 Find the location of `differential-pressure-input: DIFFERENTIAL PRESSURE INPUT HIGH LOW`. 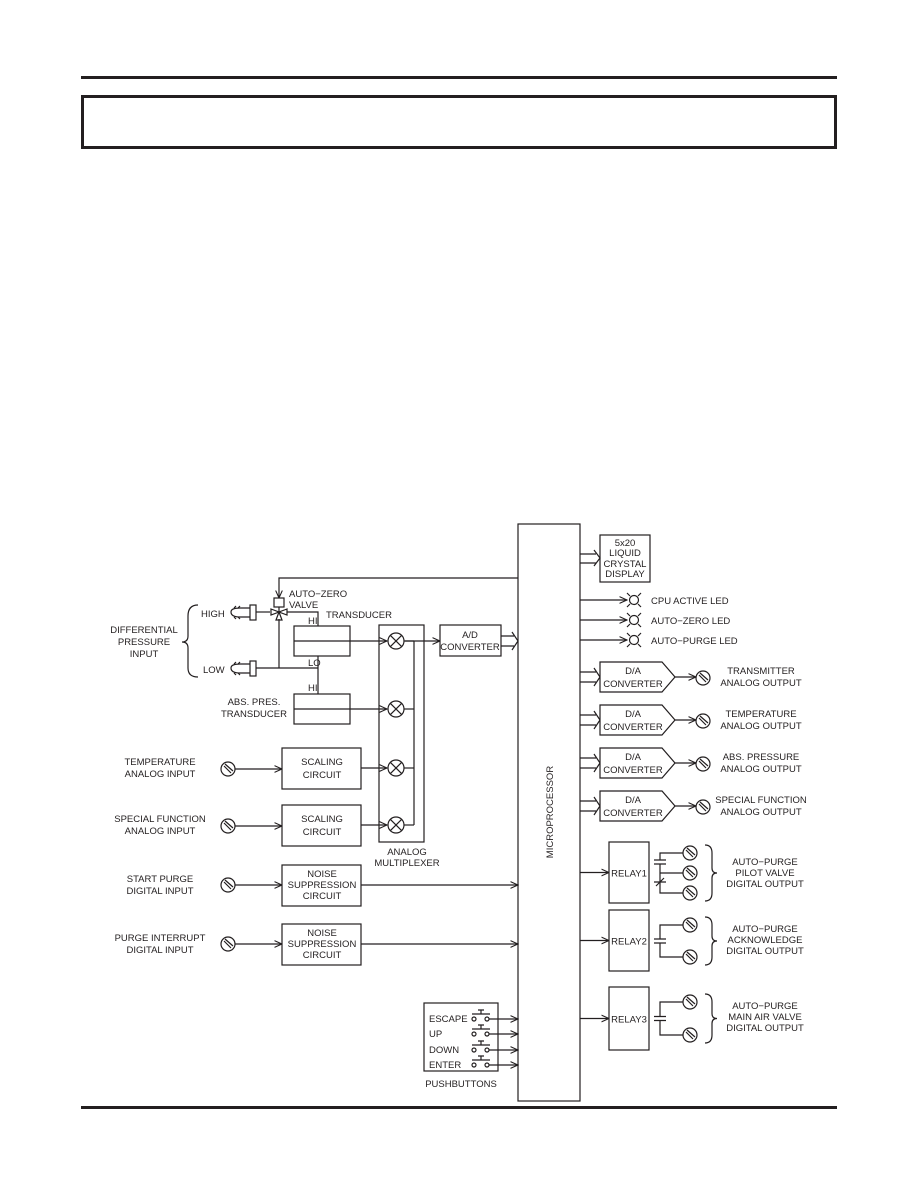

differential-pressure-input: DIFFERENTIAL PRESSURE INPUT HIGH LOW is located at coordinates (214, 641).